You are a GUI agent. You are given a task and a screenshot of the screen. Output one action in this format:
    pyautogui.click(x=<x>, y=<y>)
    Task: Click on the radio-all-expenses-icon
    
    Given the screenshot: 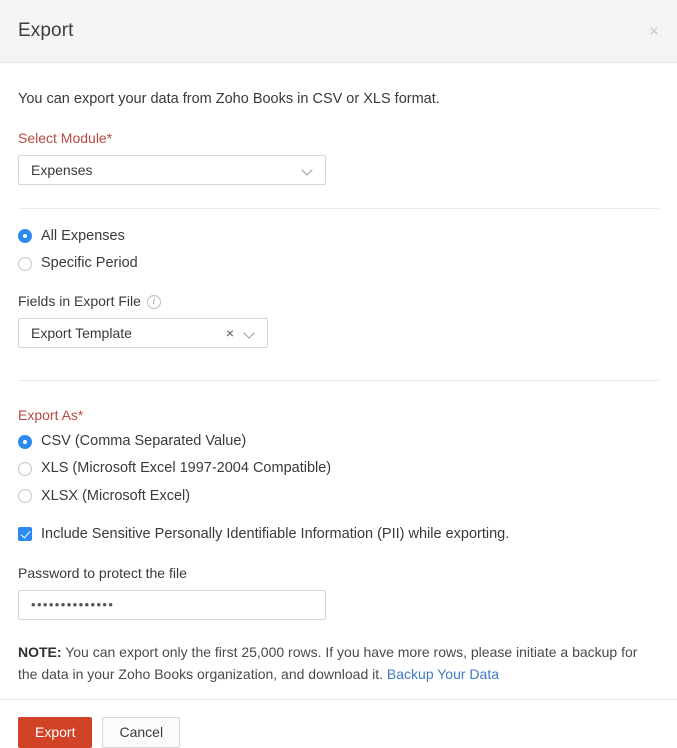 What is the action you would take?
    pyautogui.click(x=25, y=236)
    